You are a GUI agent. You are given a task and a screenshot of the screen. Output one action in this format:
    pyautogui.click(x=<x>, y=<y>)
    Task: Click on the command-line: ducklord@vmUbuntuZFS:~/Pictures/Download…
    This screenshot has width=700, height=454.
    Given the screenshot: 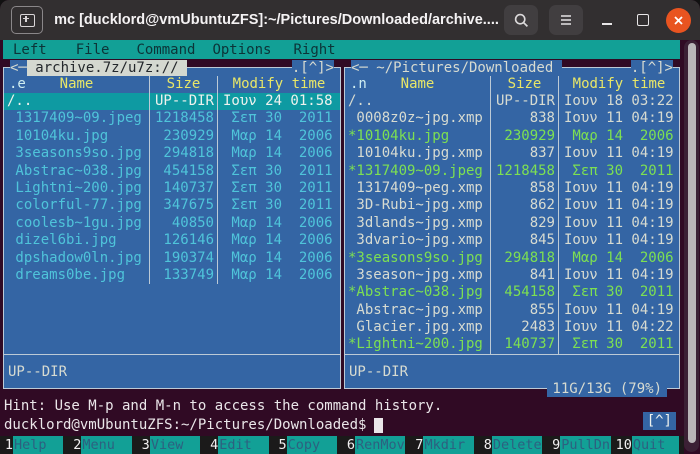 What is the action you would take?
    pyautogui.click(x=194, y=425)
    